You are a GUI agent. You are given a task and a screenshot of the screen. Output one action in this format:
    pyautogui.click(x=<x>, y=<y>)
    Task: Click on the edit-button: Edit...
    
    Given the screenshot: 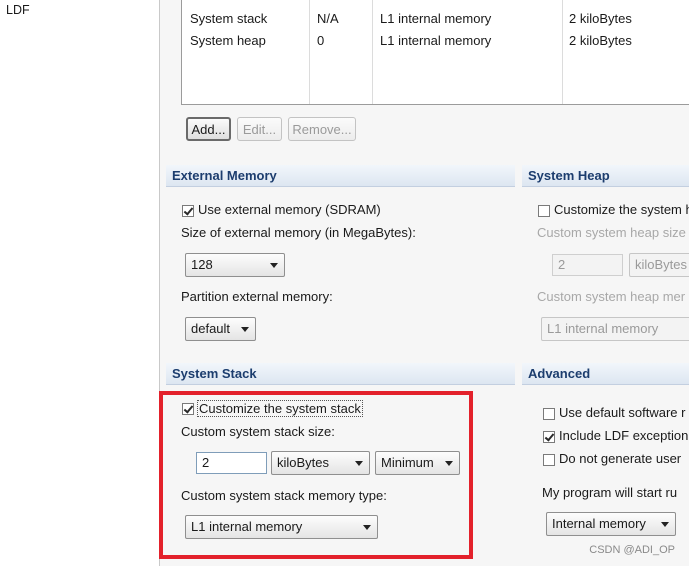 What is the action you would take?
    pyautogui.click(x=259, y=129)
    